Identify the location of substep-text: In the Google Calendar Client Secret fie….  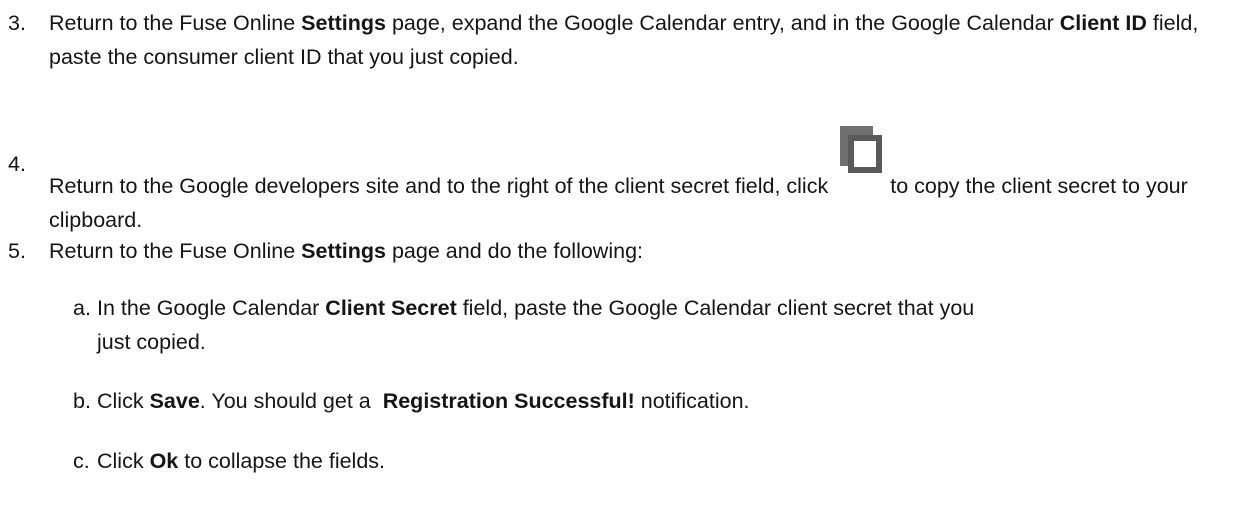
(536, 325).